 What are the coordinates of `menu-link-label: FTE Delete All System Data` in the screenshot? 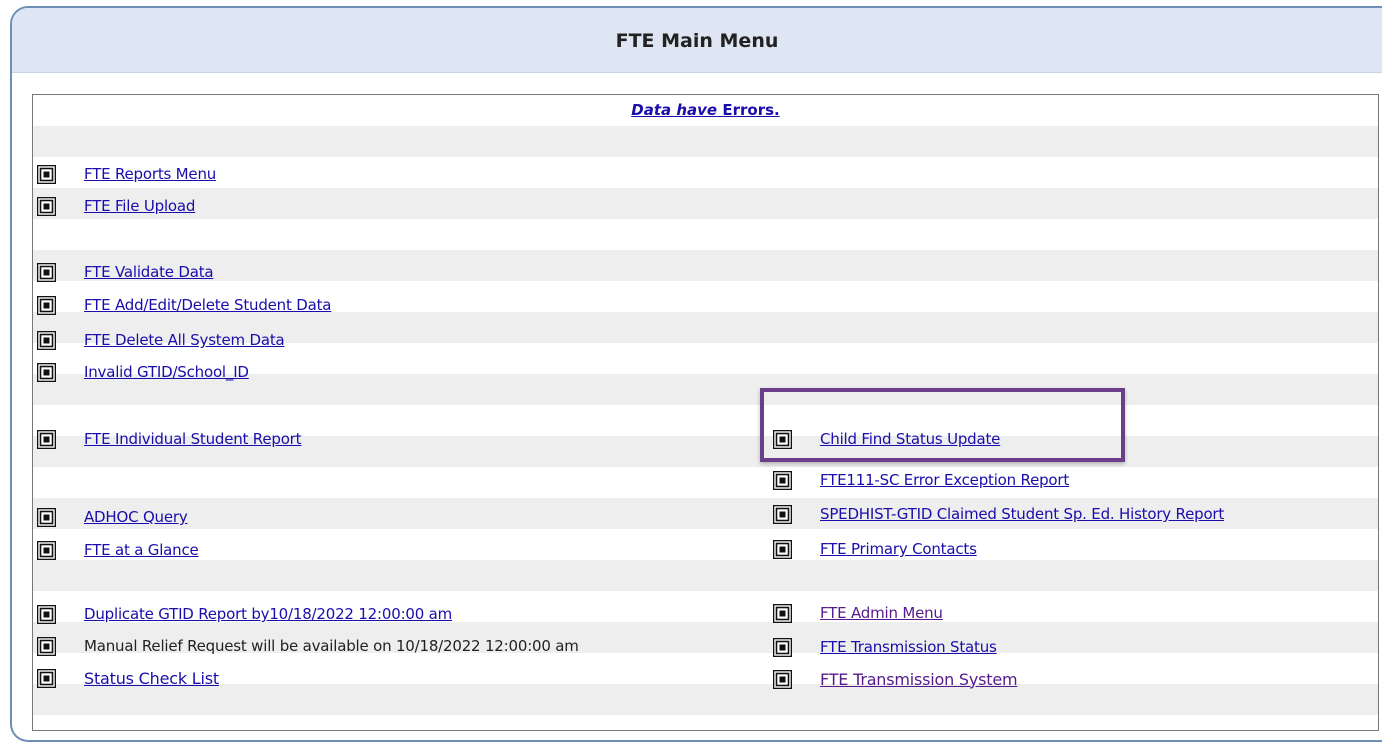 It's located at (184, 340).